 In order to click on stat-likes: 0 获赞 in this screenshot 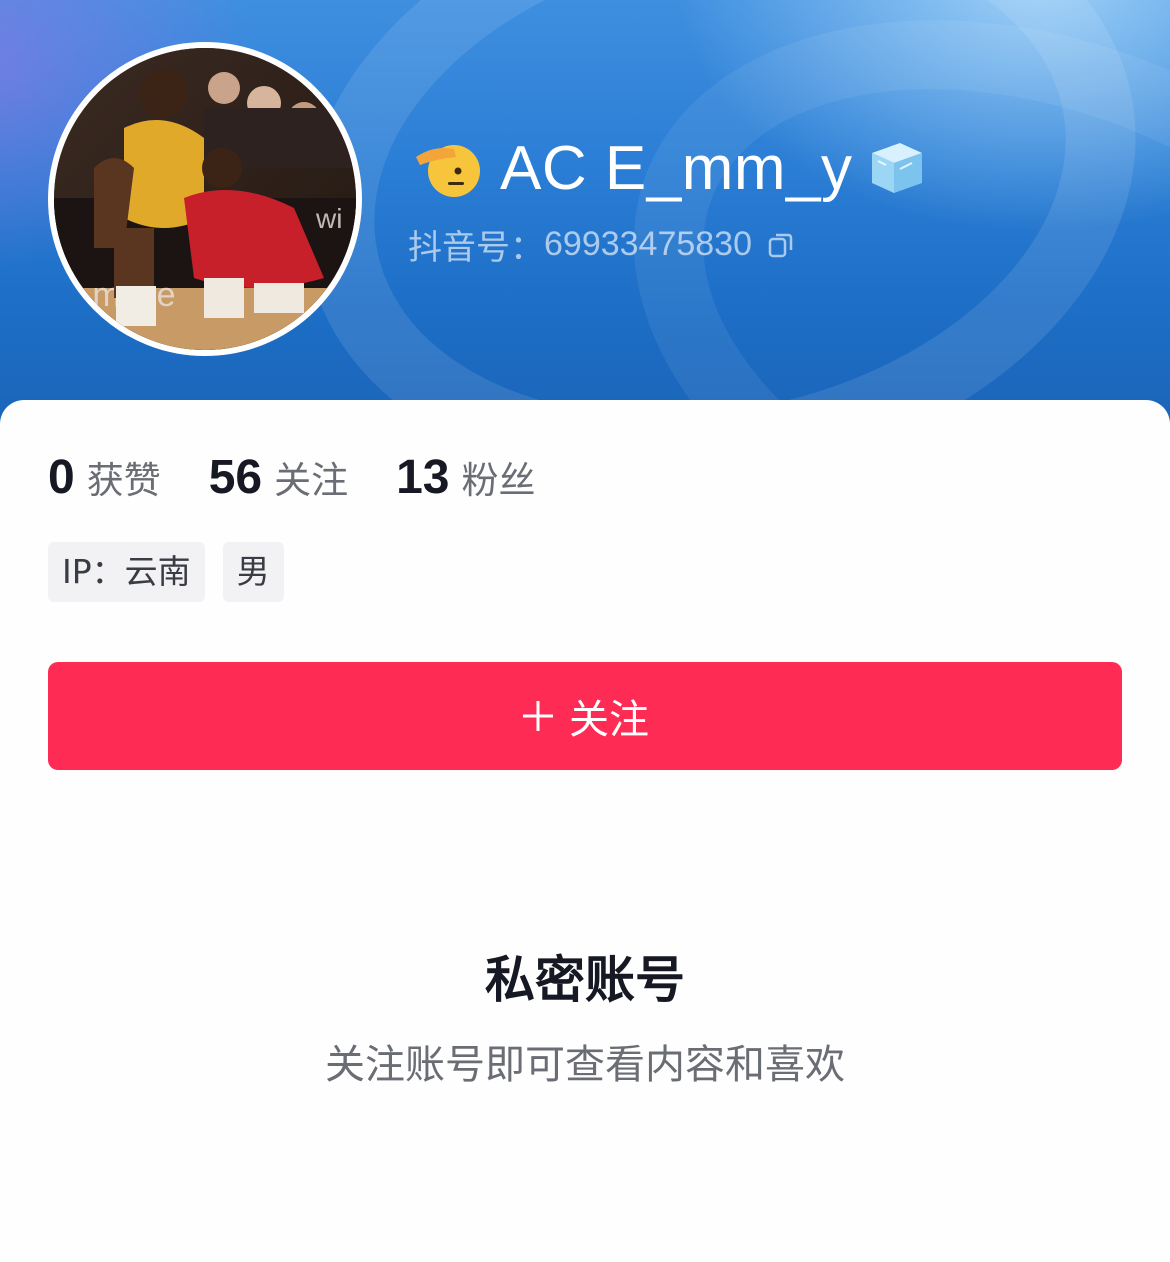, I will do `click(104, 477)`.